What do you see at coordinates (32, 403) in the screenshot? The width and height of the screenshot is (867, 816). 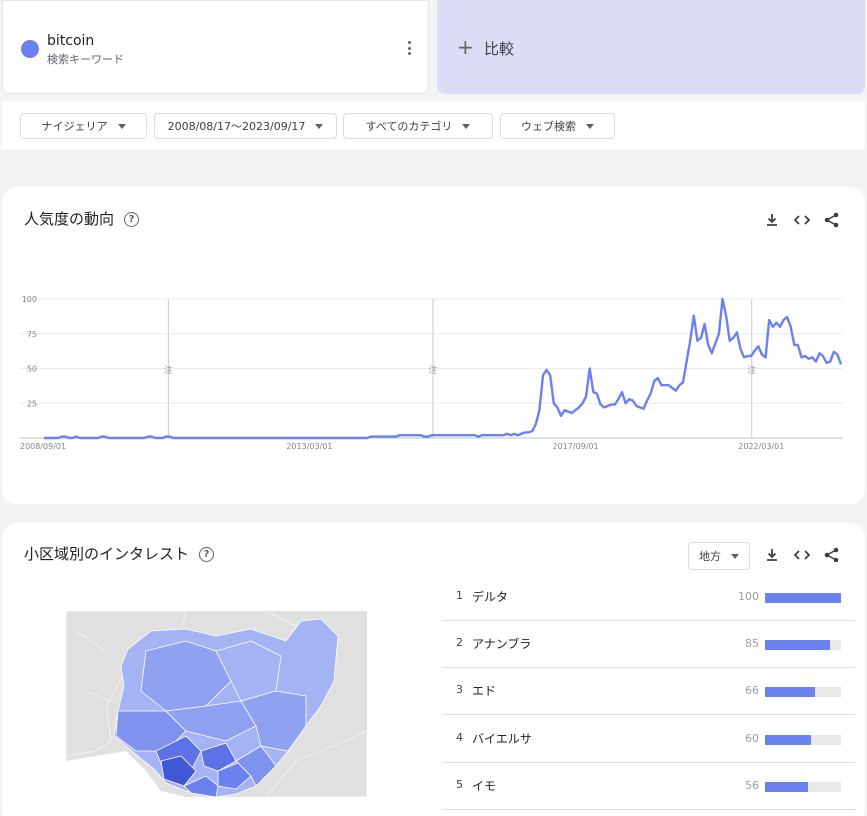 I see `y-tick-label: 25` at bounding box center [32, 403].